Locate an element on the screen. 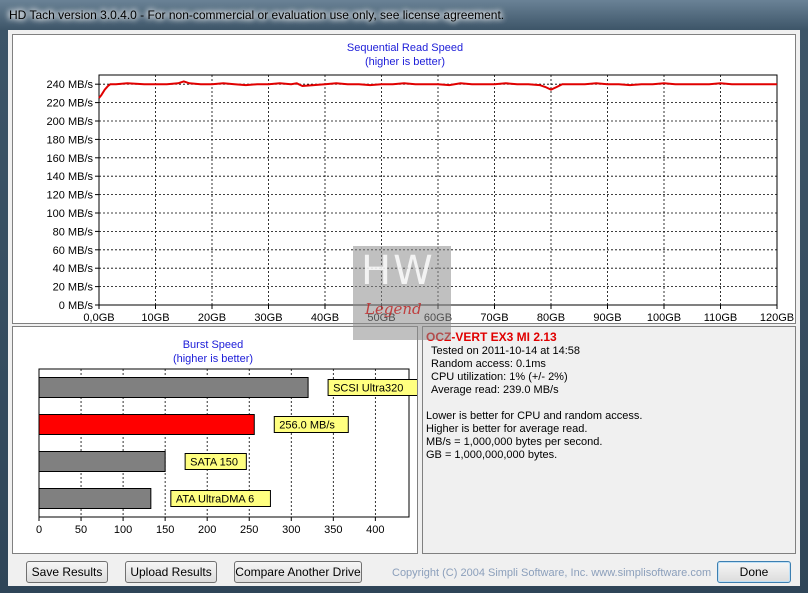  burst-x-tick-label: 50 is located at coordinates (81, 530).